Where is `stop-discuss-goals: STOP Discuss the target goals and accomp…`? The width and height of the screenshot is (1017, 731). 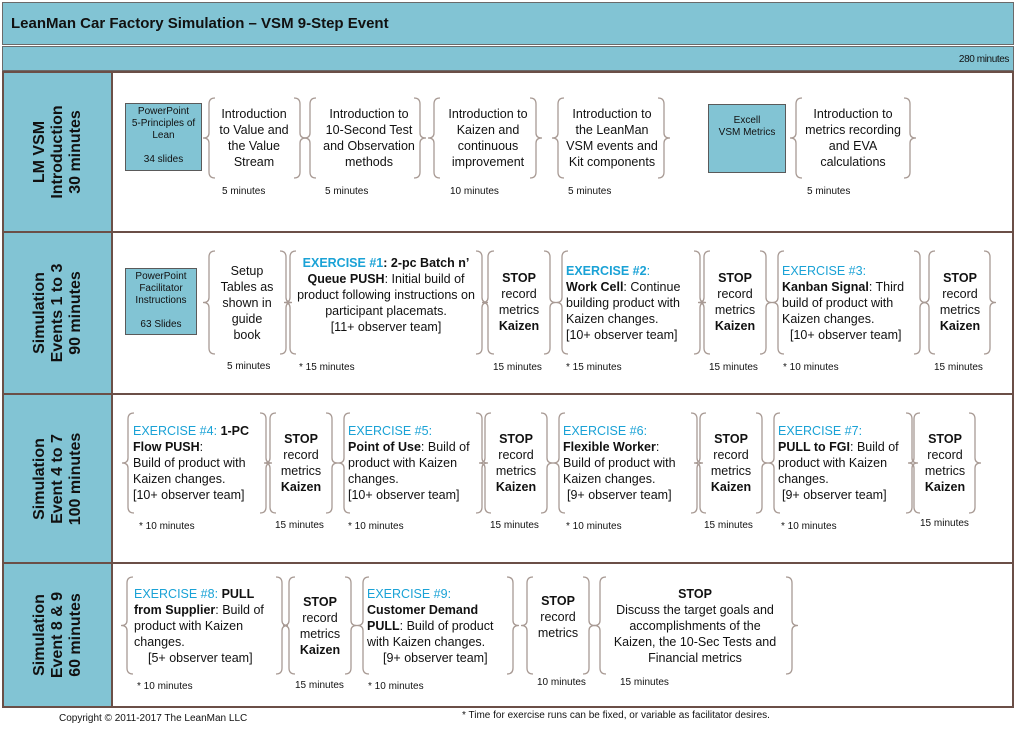 stop-discuss-goals: STOP Discuss the target goals and accomp… is located at coordinates (695, 626).